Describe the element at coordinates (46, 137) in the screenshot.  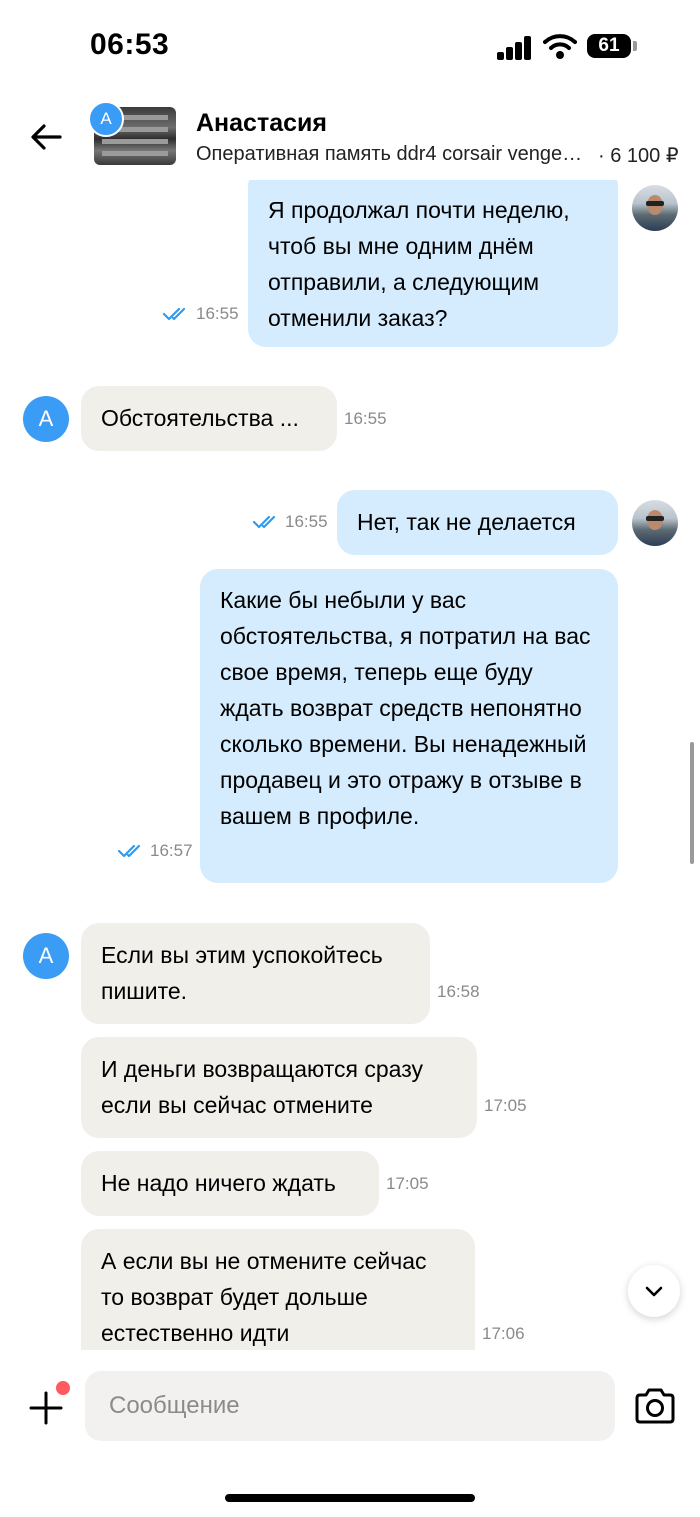
I see `arrow-left-icon` at that location.